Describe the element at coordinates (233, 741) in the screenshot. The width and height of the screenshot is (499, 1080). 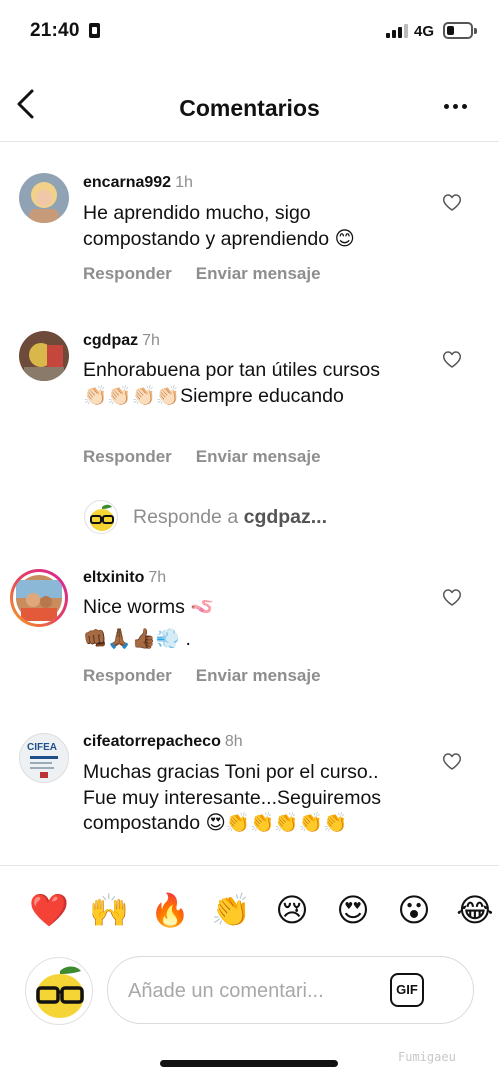
I see `comment-time: 8h` at that location.